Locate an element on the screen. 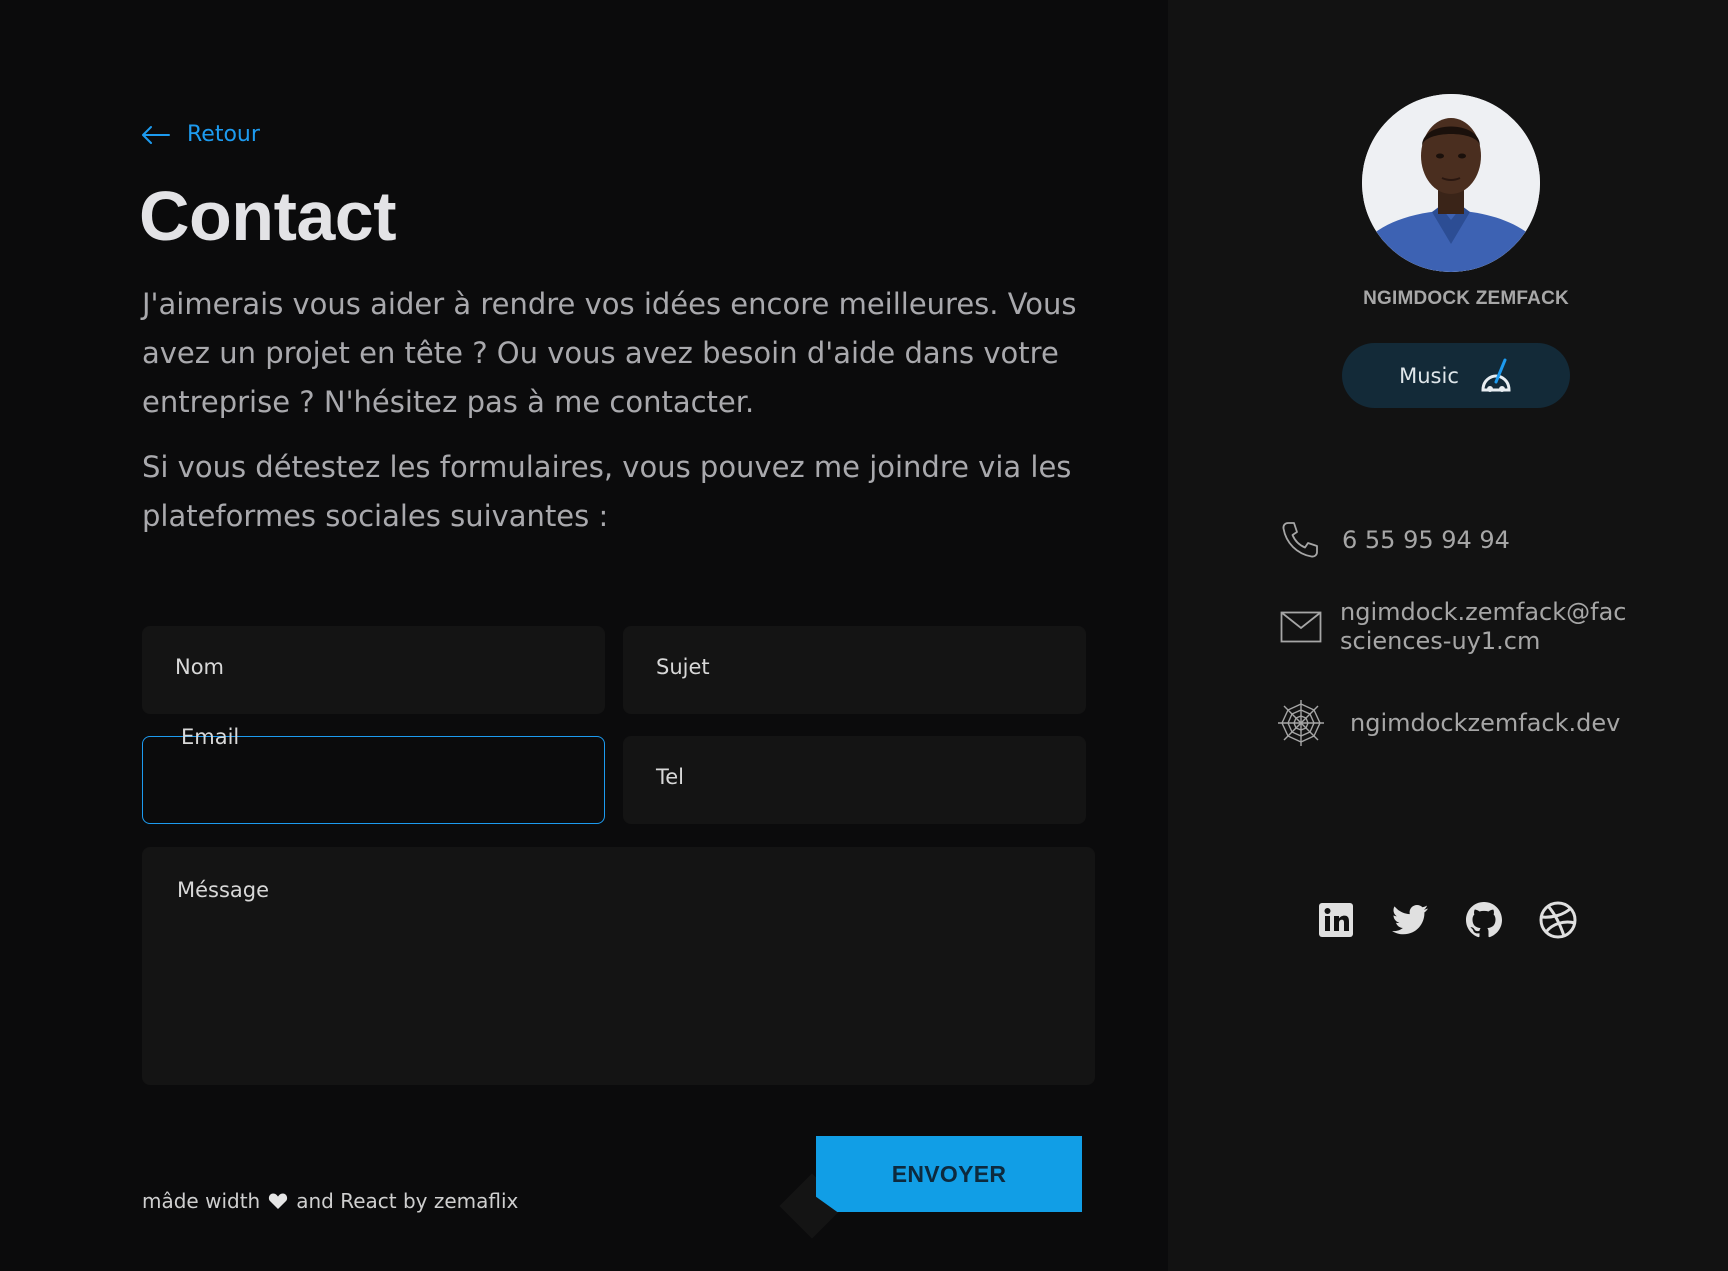 Image resolution: width=1728 pixels, height=1271 pixels. sujet-field: Sujet is located at coordinates (854, 670).